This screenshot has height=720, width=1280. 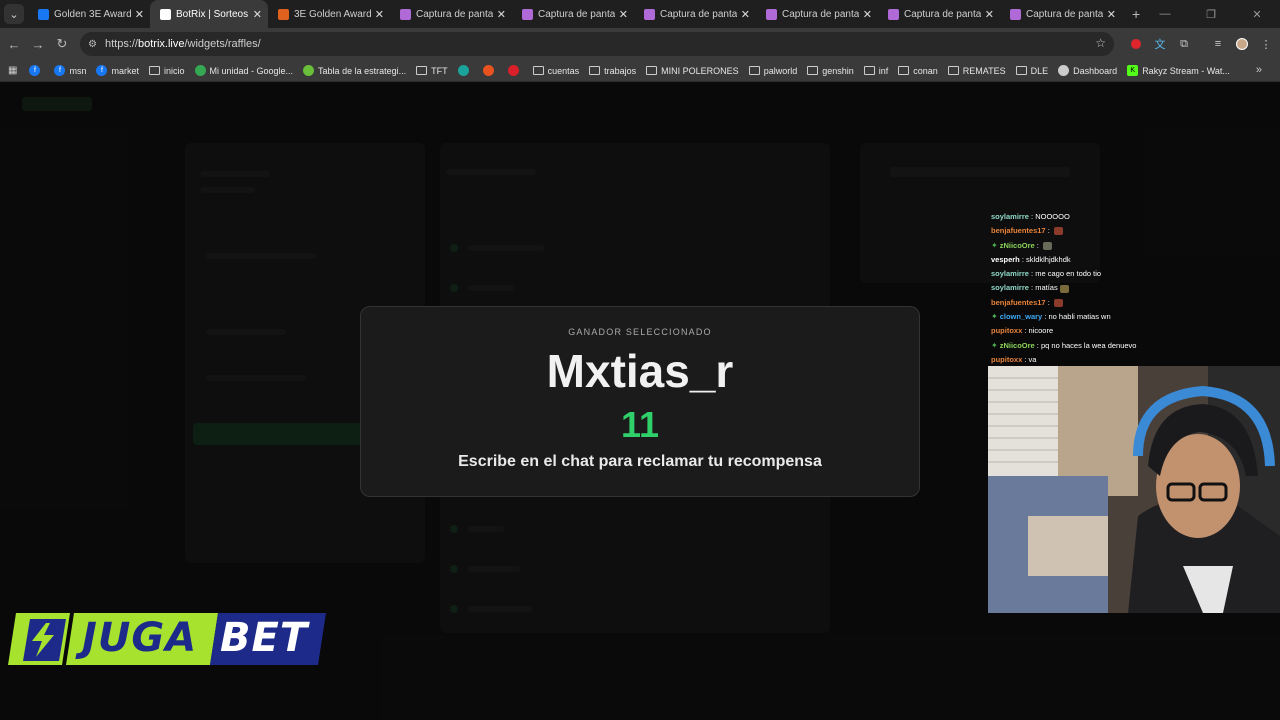 What do you see at coordinates (14, 14) in the screenshot?
I see `tab-search-icon: ⌄` at bounding box center [14, 14].